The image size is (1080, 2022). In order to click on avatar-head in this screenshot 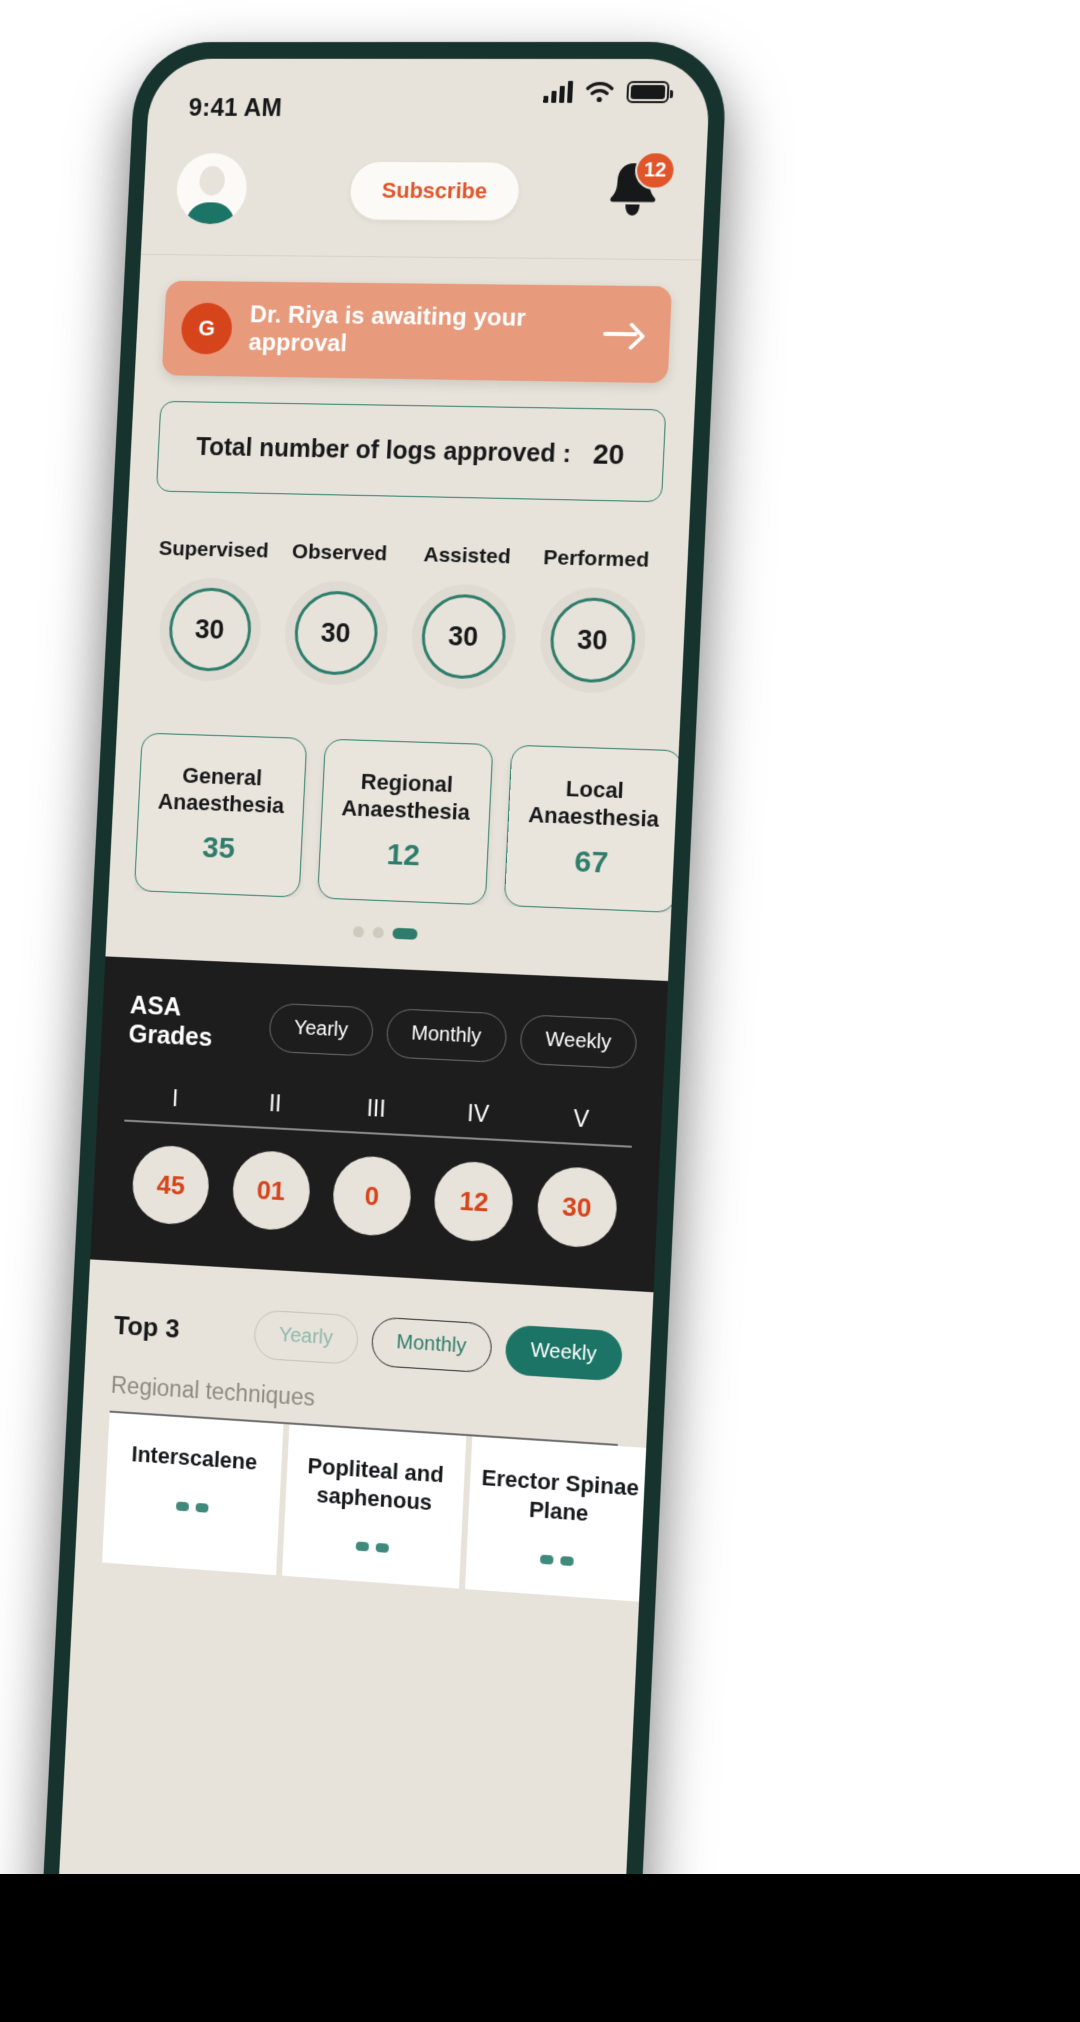, I will do `click(212, 180)`.